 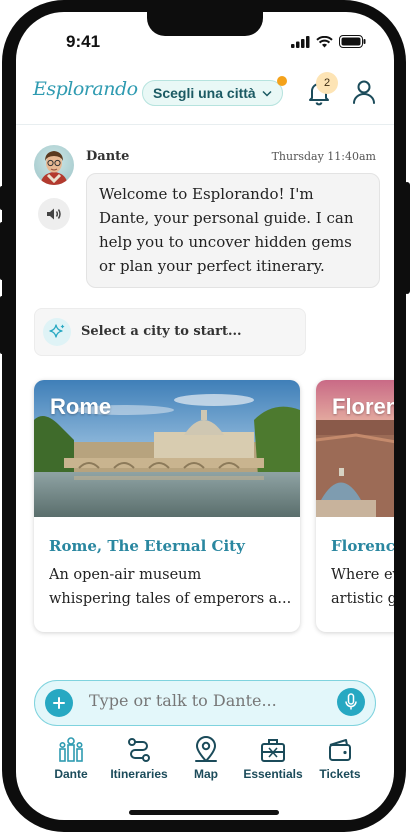 I want to click on nav-label: Tickets, so click(x=340, y=774).